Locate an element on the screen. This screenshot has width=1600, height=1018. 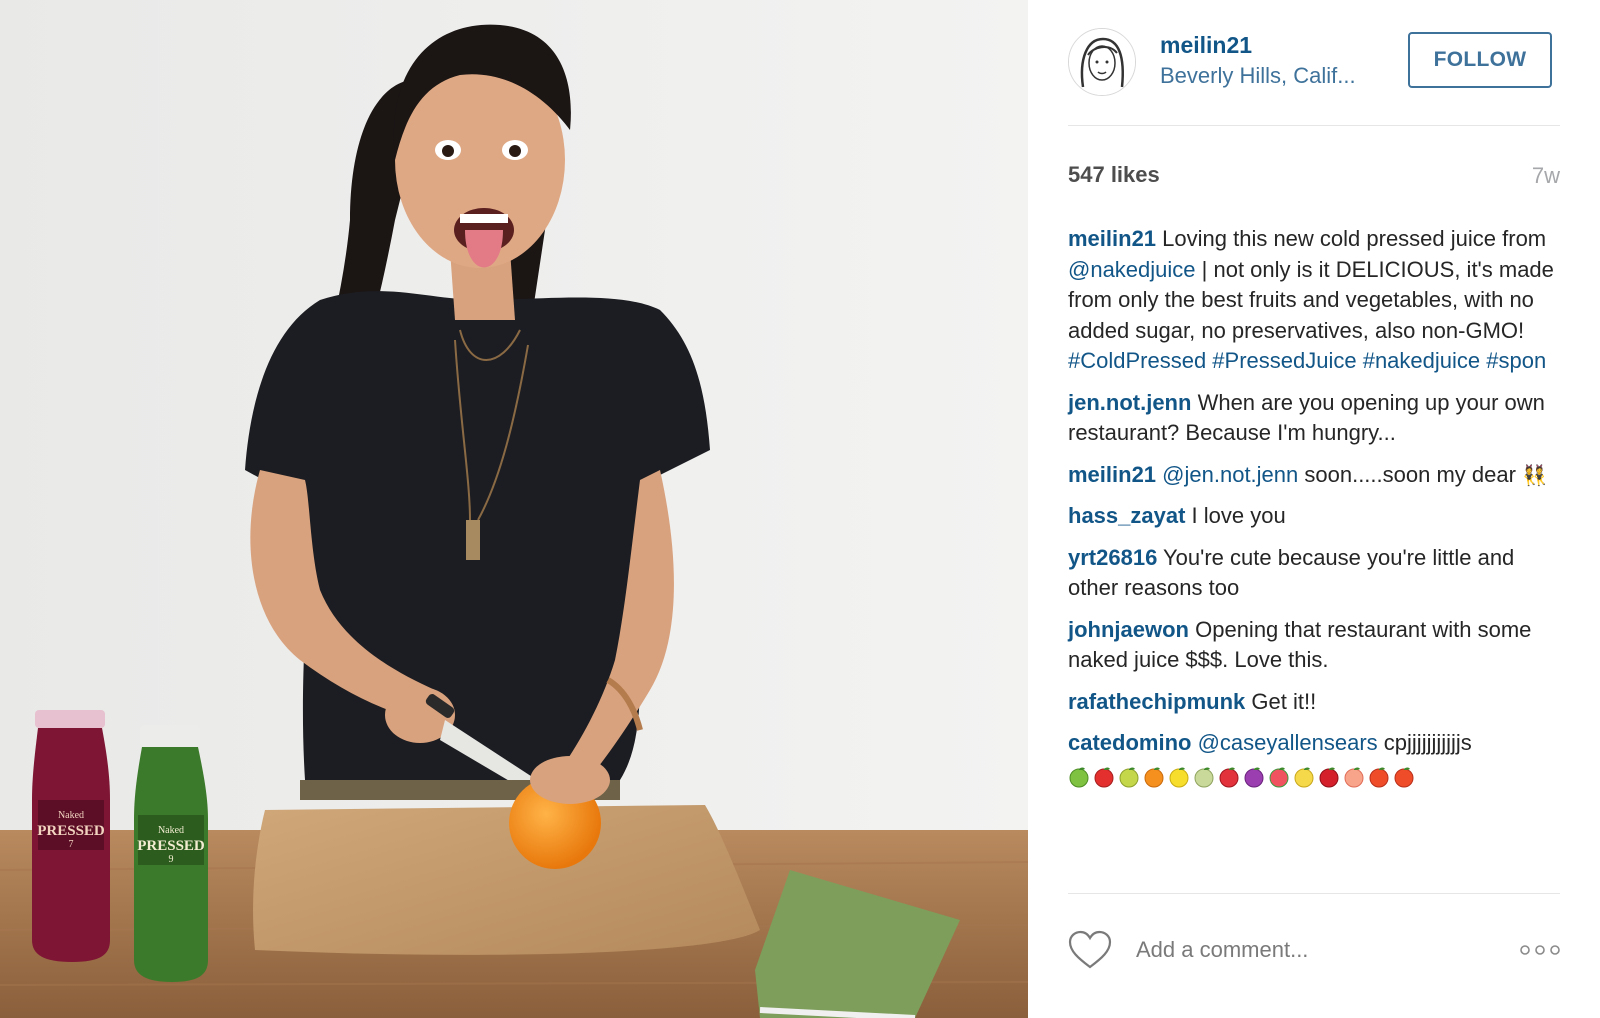
comment-username: johnjaewon is located at coordinates (1128, 629).